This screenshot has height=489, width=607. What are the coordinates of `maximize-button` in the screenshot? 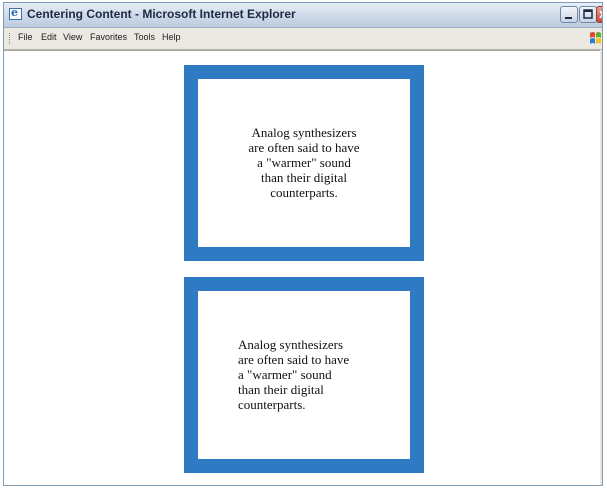 It's located at (588, 14).